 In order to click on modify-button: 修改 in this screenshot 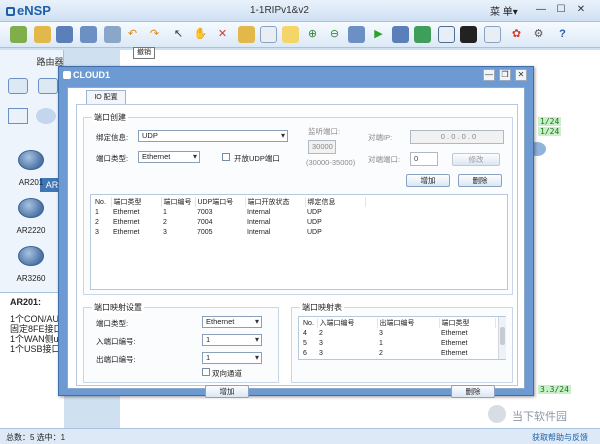, I will do `click(476, 159)`.